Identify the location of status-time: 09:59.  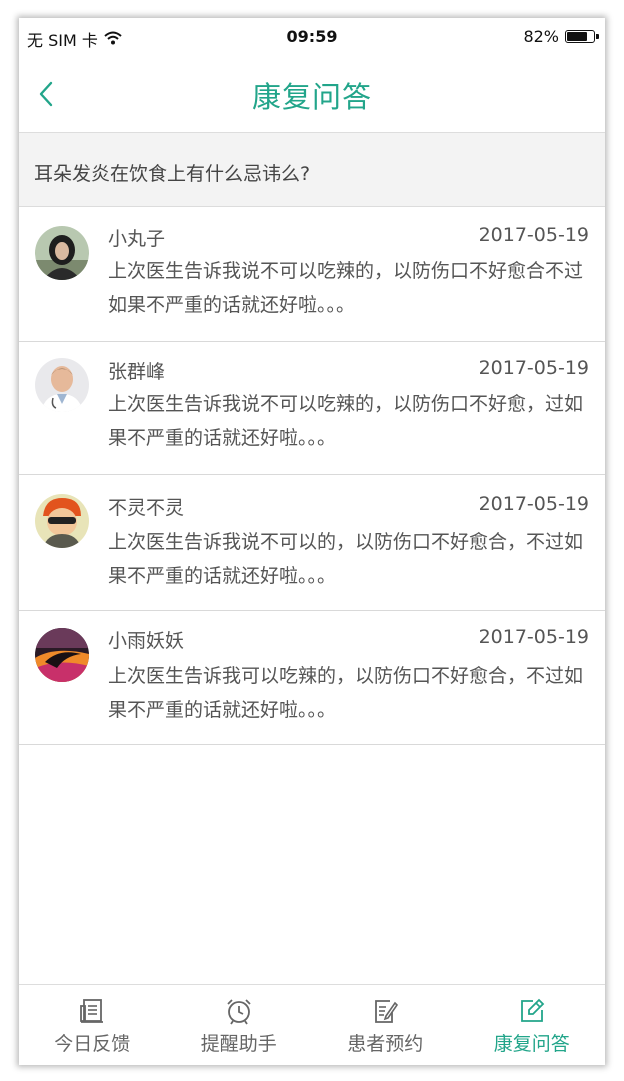
(312, 36).